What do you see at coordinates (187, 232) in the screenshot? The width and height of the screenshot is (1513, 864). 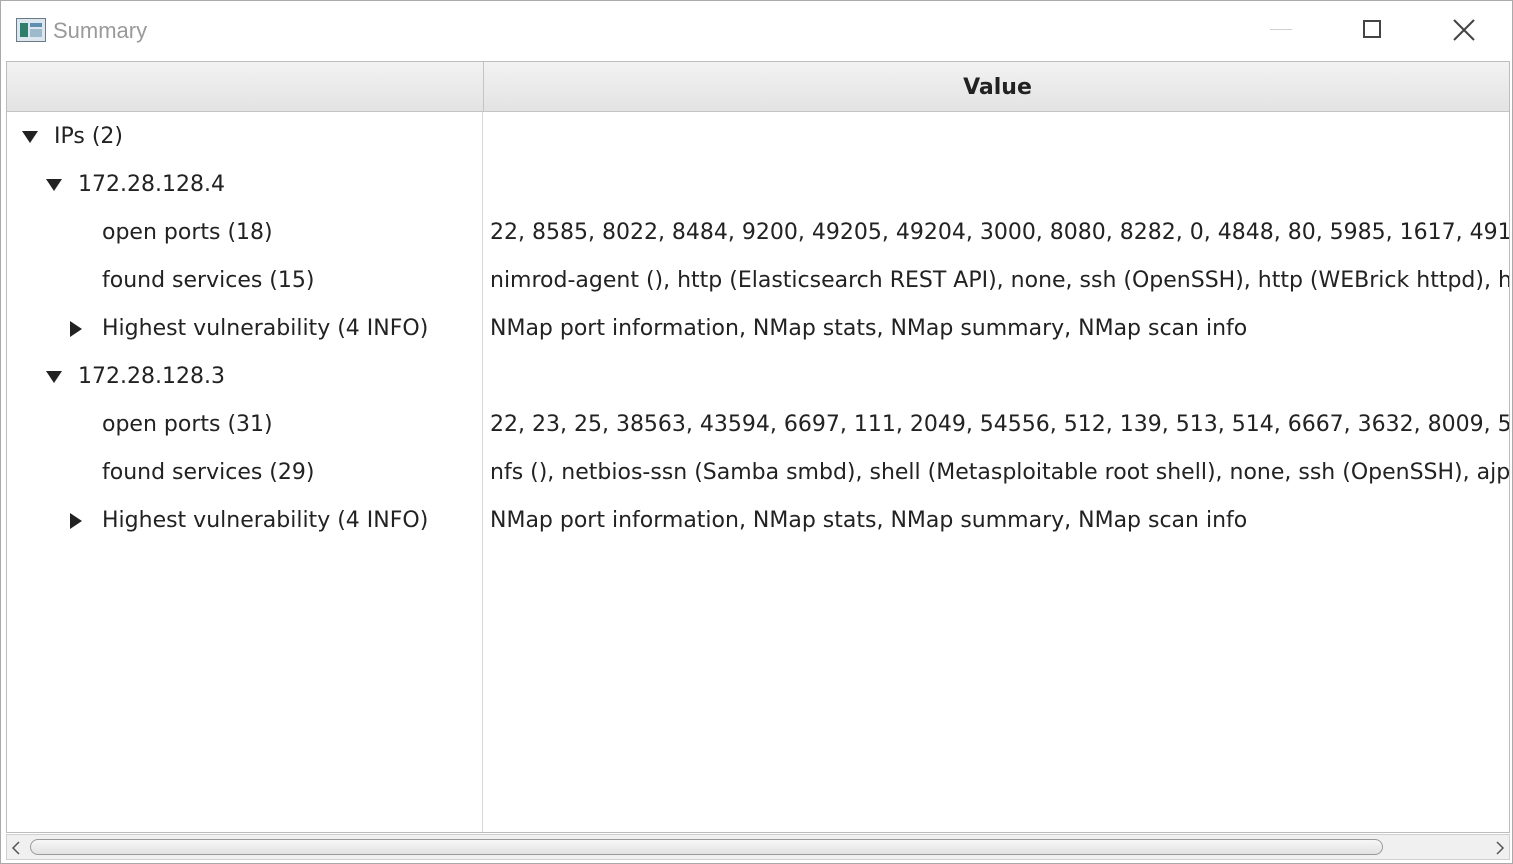 I see `tree-item-label: open ports (18)` at bounding box center [187, 232].